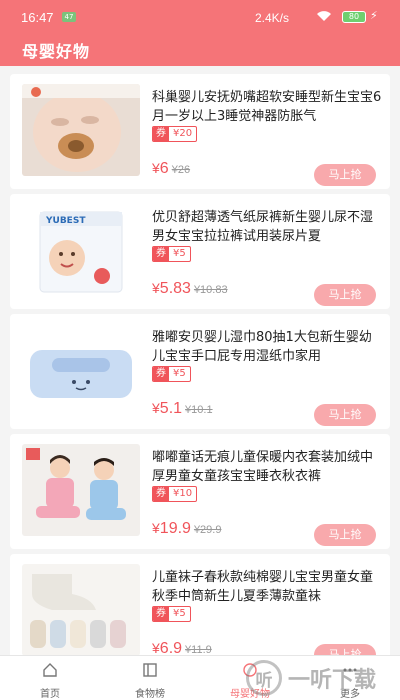  I want to click on product-title: 科巢婴儿安抚奶嘴超软安睡型新生宝宝6月一岁以上3睡觉神器防胀气, so click(267, 107).